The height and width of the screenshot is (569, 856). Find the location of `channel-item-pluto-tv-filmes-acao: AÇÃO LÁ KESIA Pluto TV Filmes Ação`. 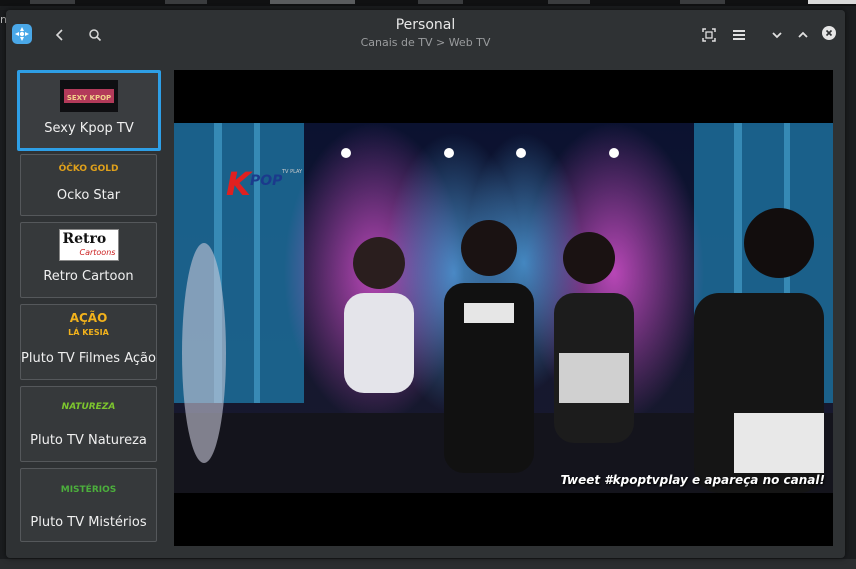

channel-item-pluto-tv-filmes-acao: AÇÃO LÁ KESIA Pluto TV Filmes Ação is located at coordinates (88, 342).